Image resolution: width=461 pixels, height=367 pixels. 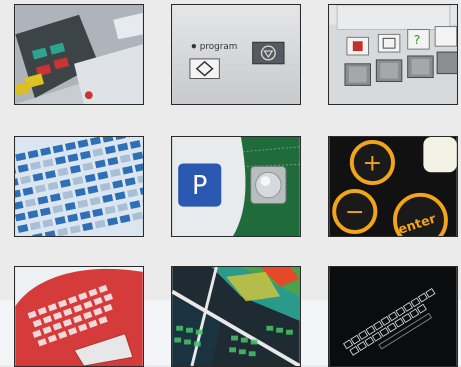 I want to click on icon-keys-image: ?, so click(x=393, y=54).